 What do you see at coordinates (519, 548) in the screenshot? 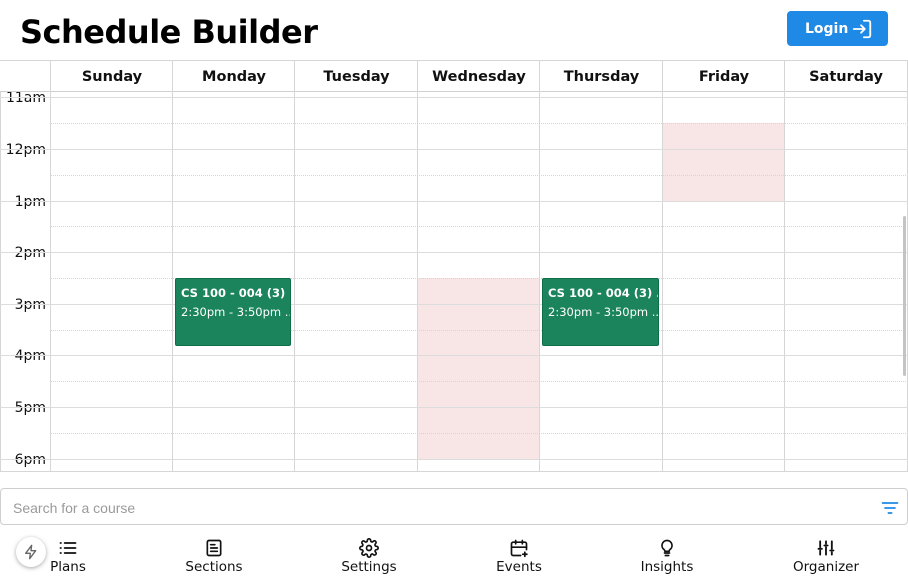
I see `calendar-add-icon` at bounding box center [519, 548].